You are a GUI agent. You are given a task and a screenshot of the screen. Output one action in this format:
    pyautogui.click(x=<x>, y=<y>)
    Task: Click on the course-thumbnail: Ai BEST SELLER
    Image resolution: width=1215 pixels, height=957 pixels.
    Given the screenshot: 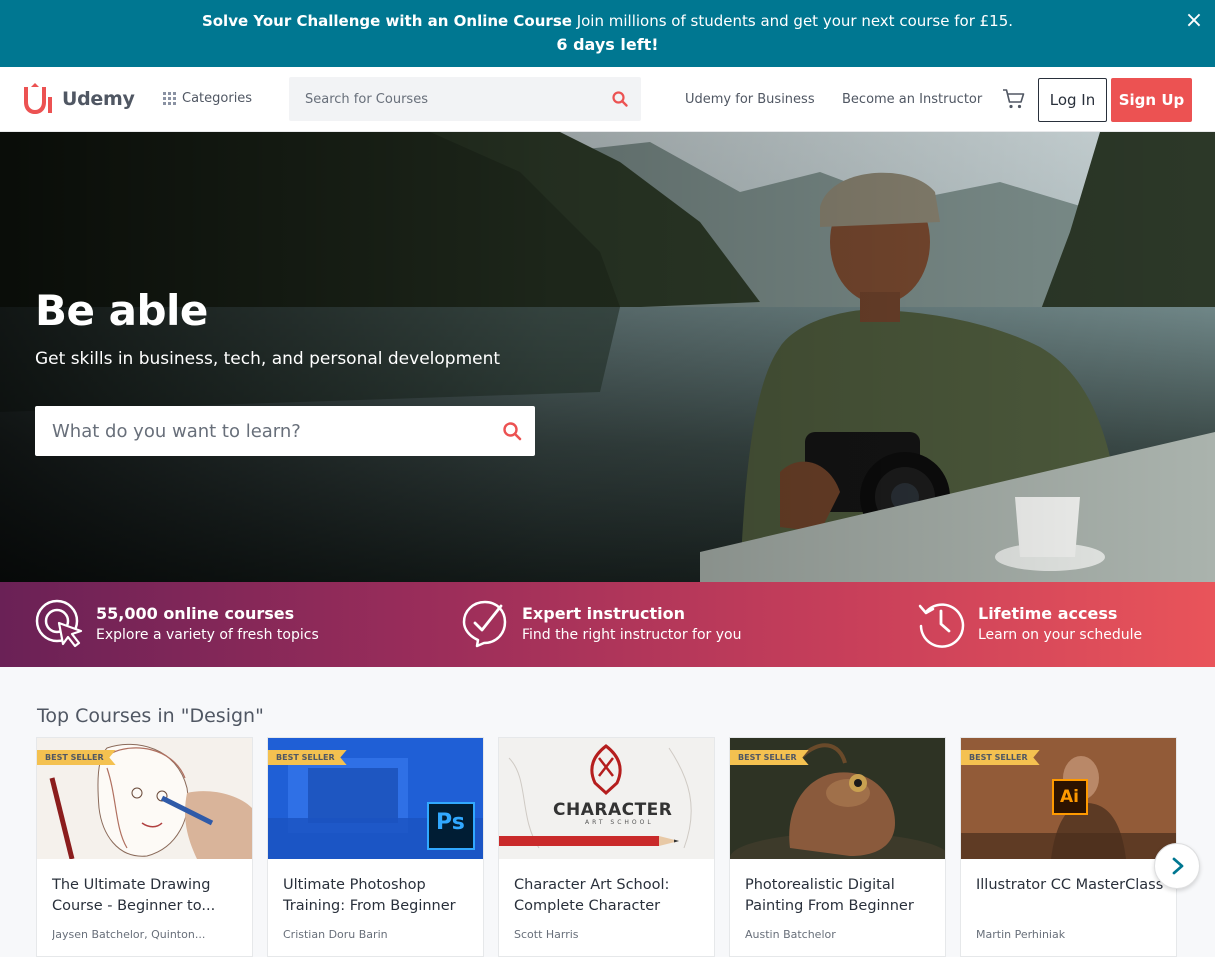 What is the action you would take?
    pyautogui.click(x=1068, y=798)
    